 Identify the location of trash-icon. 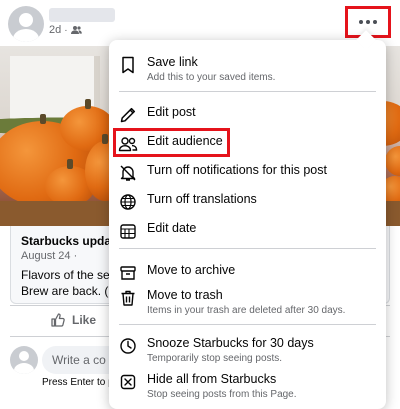
(128, 298).